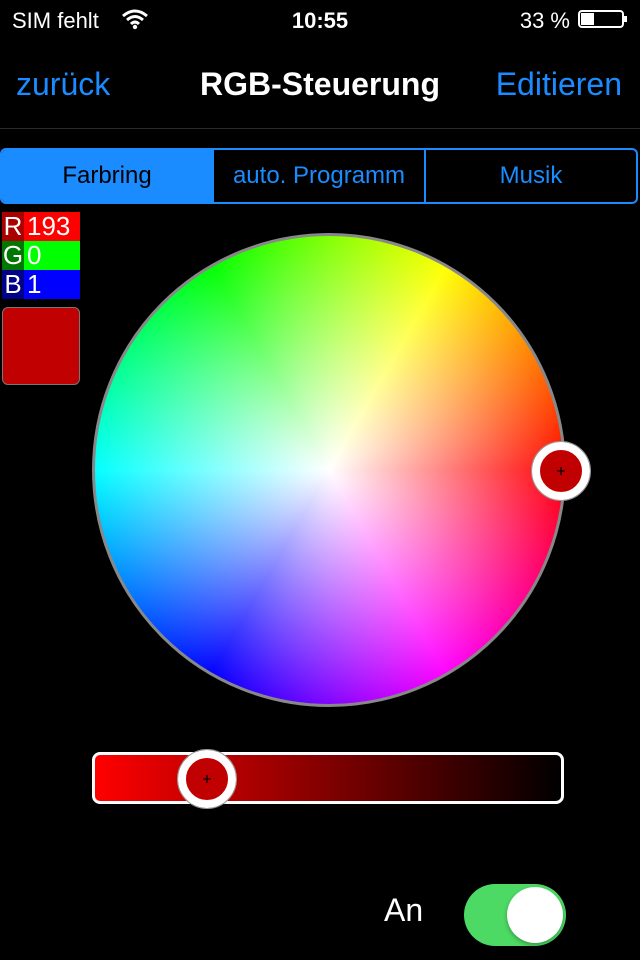 The image size is (640, 960). Describe the element at coordinates (602, 19) in the screenshot. I see `battery-icon` at that location.